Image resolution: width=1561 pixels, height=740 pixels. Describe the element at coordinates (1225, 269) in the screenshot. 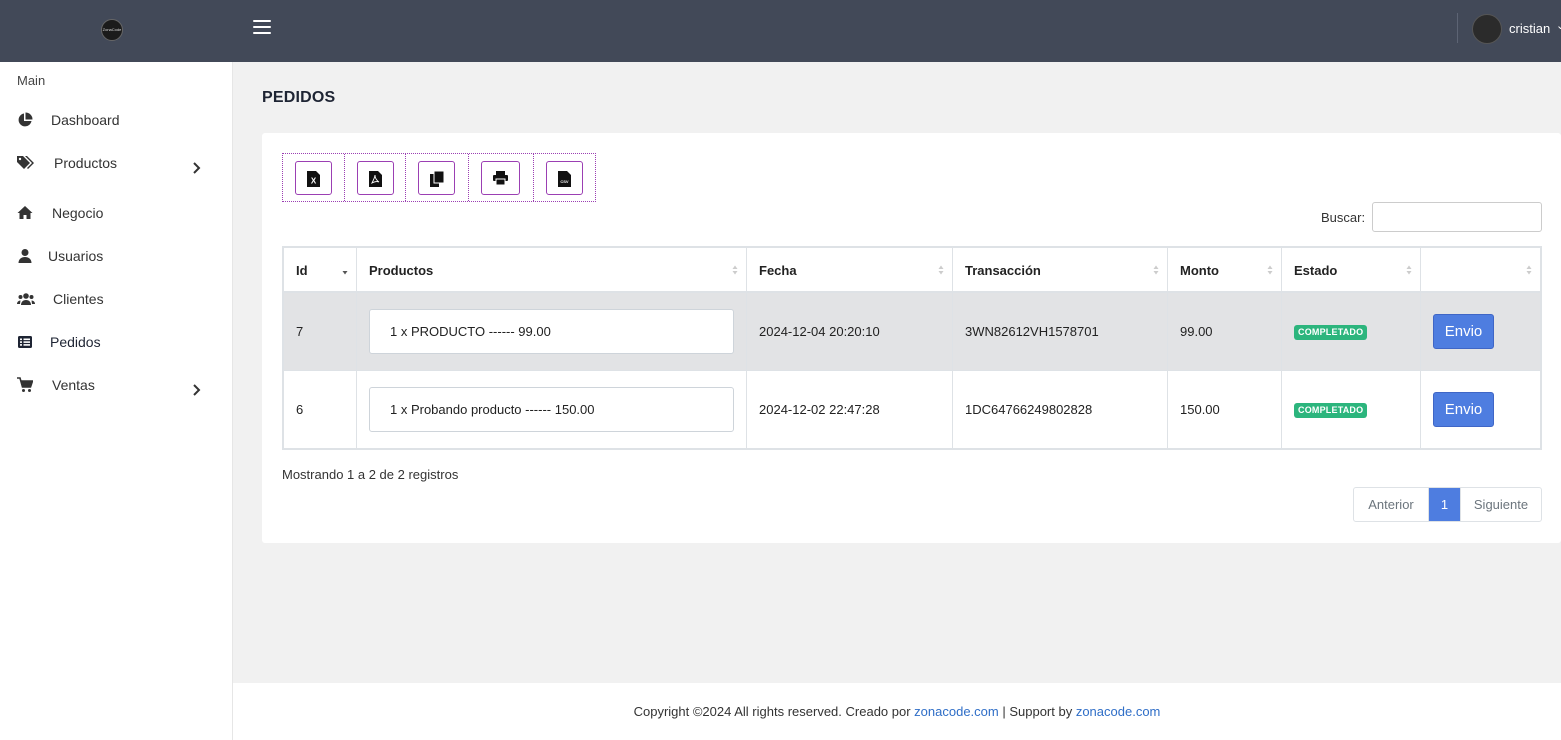

I see `column-header-monto: Monto` at that location.